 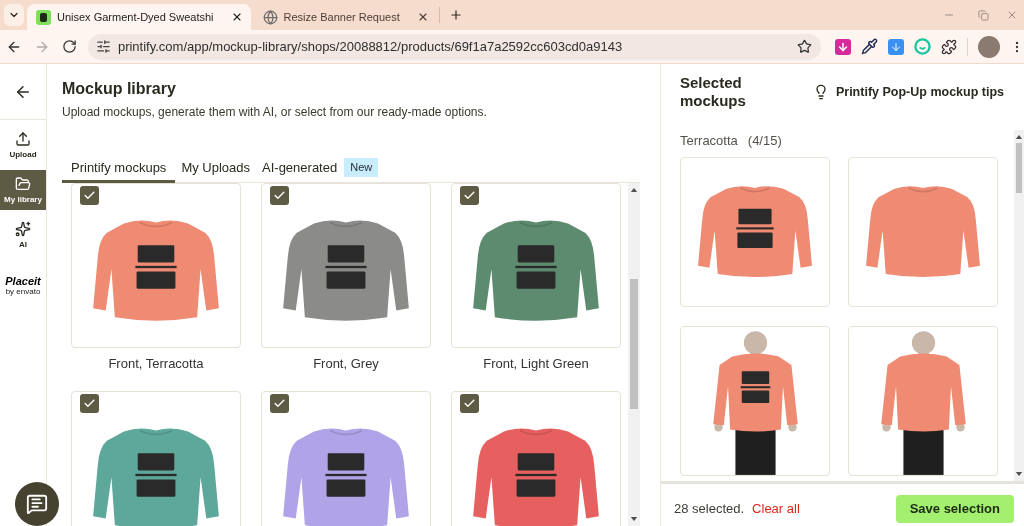 I want to click on group-name: Terracotta, so click(x=709, y=141).